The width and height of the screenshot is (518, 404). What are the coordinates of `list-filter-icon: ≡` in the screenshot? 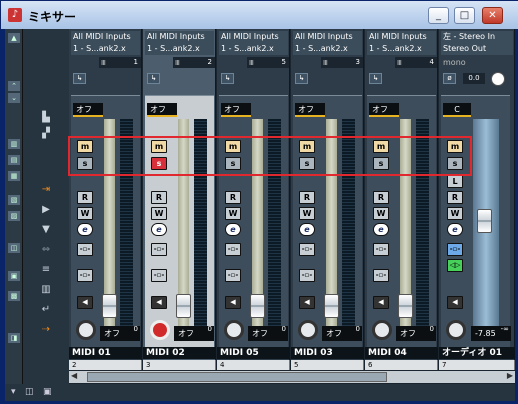 It's located at (46, 270).